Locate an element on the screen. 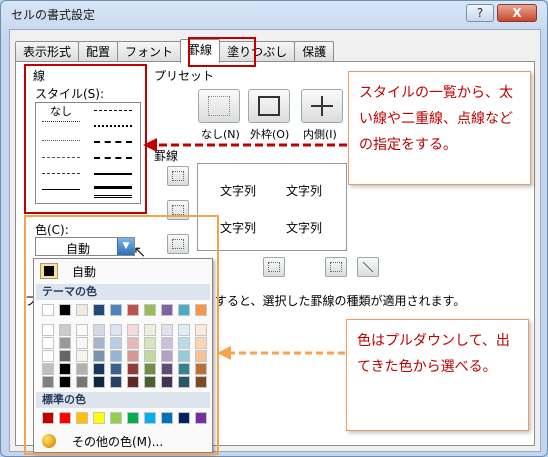 This screenshot has width=548, height=457. color-callout: 色はプルダウンして、出てきた色から選べる。 is located at coordinates (437, 375).